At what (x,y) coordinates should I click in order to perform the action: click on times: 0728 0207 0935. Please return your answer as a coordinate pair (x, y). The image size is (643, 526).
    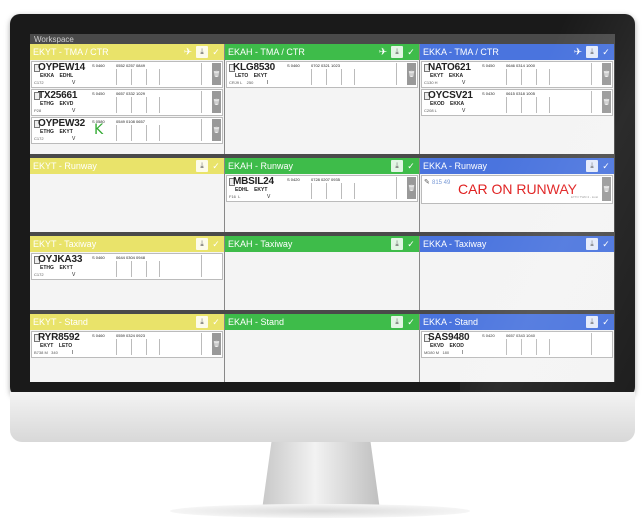
    Looking at the image, I should click on (325, 179).